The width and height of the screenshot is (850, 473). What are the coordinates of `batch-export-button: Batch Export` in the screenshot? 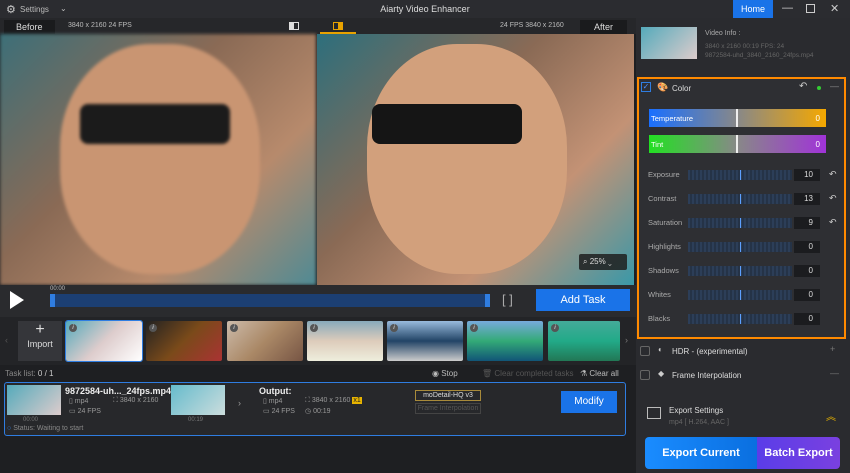 It's located at (798, 453).